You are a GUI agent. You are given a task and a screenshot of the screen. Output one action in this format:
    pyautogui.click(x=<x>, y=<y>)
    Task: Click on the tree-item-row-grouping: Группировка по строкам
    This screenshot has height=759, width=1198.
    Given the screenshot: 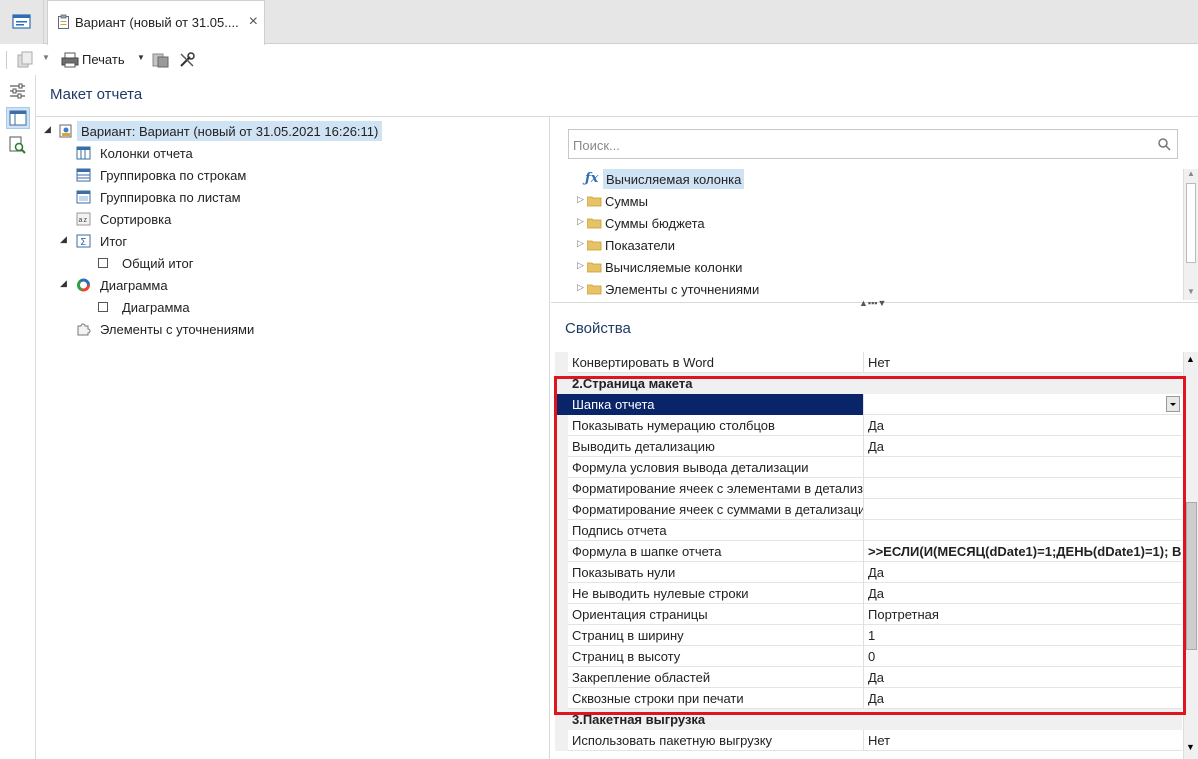 What is the action you would take?
    pyautogui.click(x=224, y=175)
    